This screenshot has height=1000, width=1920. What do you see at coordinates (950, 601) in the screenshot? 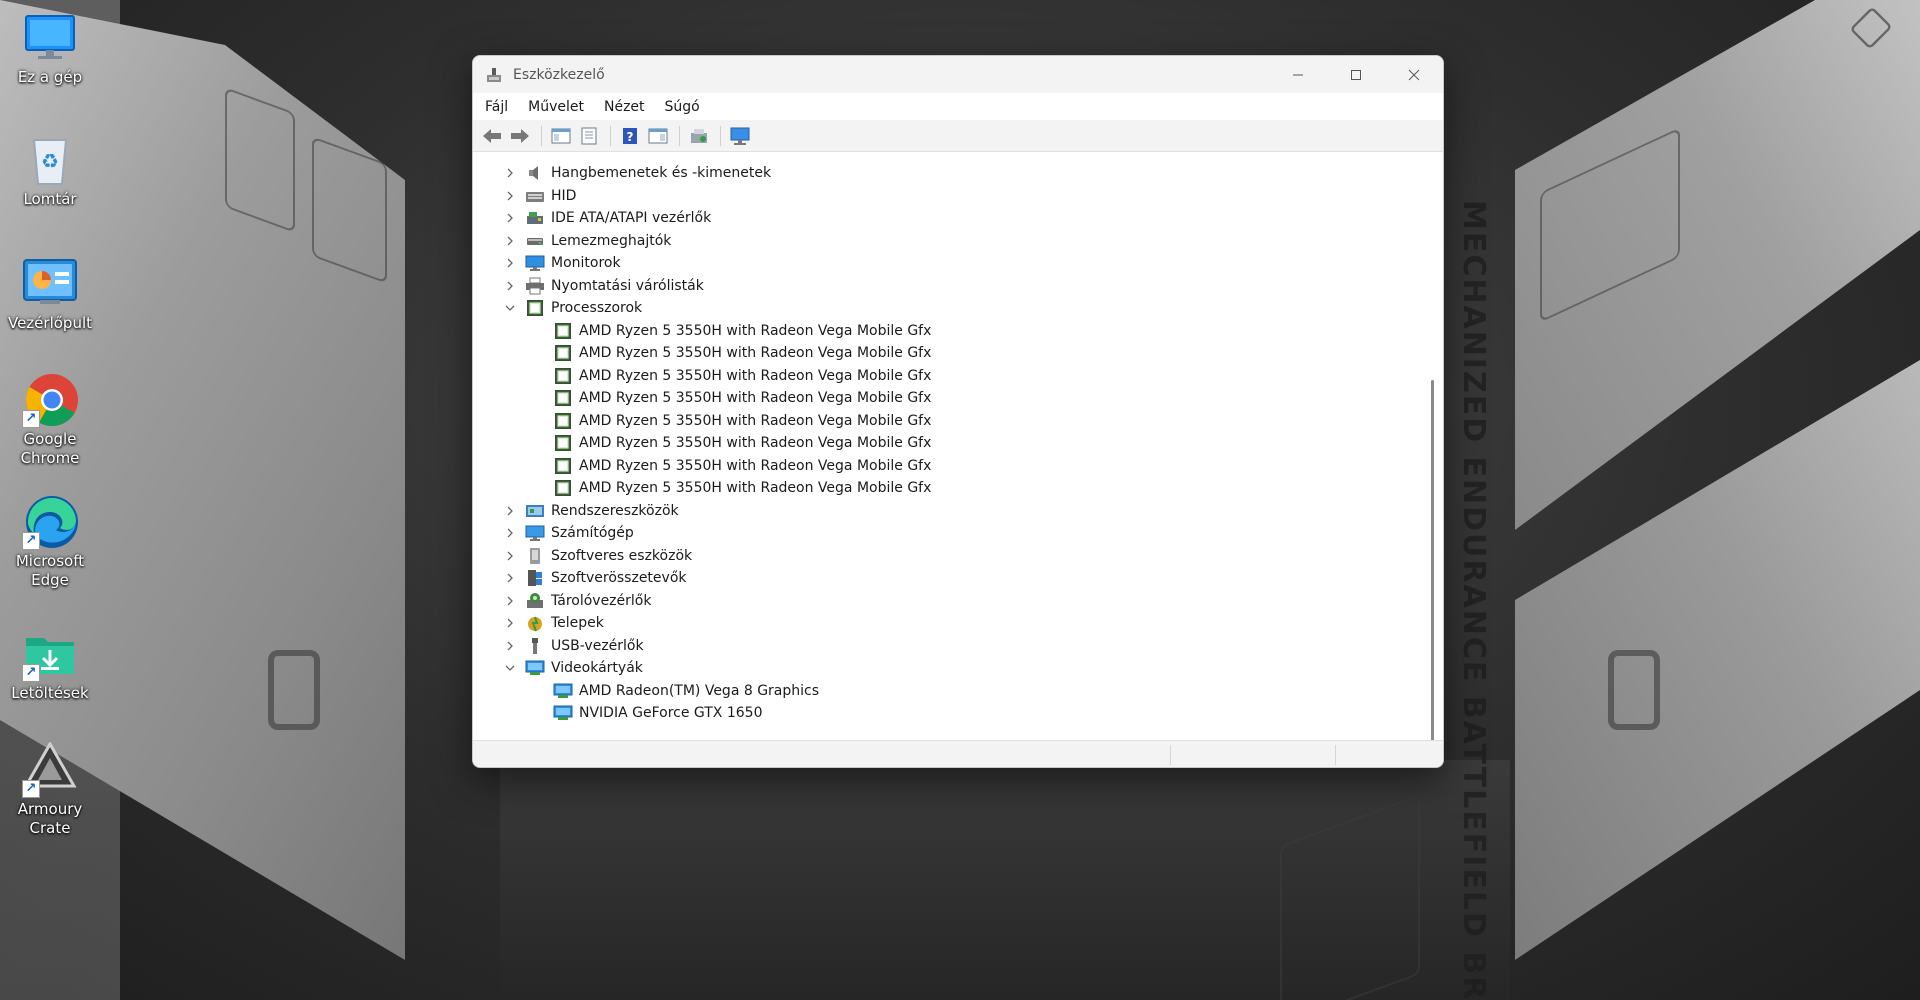
I see `tree-category: Tárolóvezérlők` at bounding box center [950, 601].